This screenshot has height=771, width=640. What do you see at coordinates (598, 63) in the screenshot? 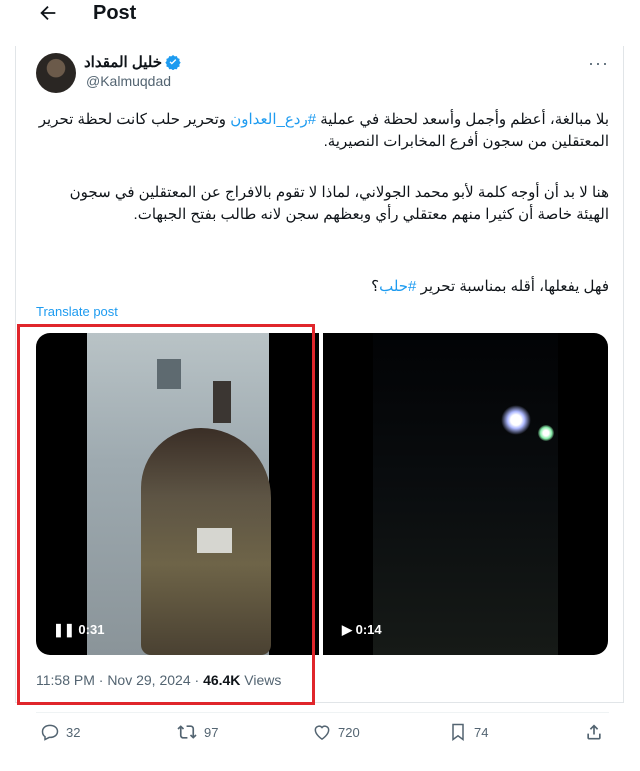
I see `more-options-icon: ···` at bounding box center [598, 63].